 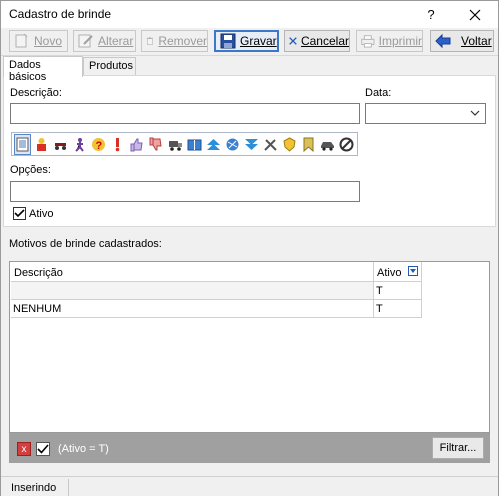 I want to click on column-header-descricao: Descrição, so click(x=192, y=272).